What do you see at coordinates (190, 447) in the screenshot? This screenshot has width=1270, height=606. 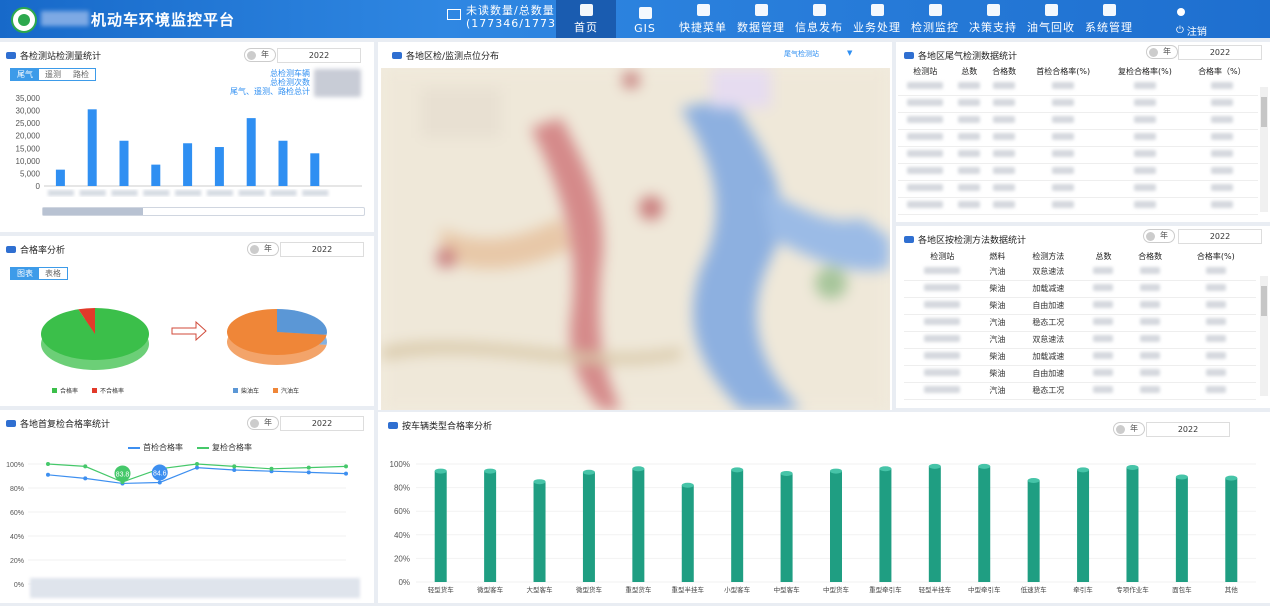 I see `line-legend: 首检合格率 复检合格率` at bounding box center [190, 447].